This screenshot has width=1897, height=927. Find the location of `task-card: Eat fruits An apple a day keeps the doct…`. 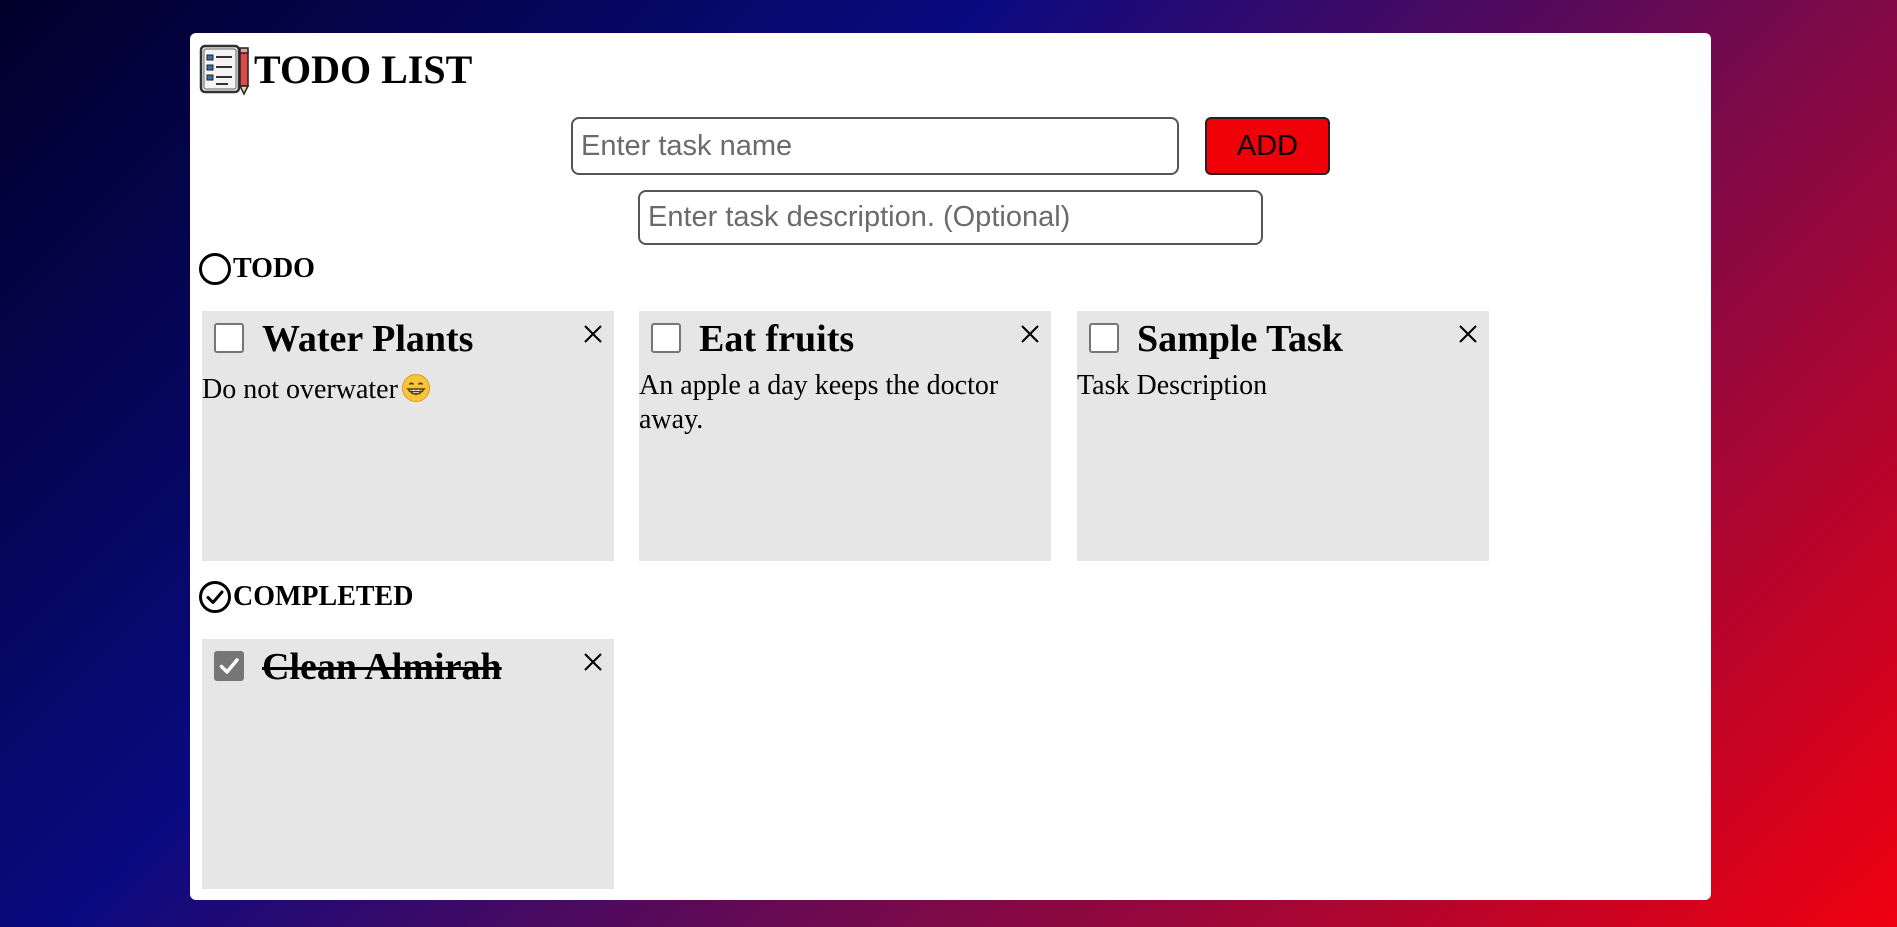

task-card: Eat fruits An apple a day keeps the doct… is located at coordinates (845, 436).